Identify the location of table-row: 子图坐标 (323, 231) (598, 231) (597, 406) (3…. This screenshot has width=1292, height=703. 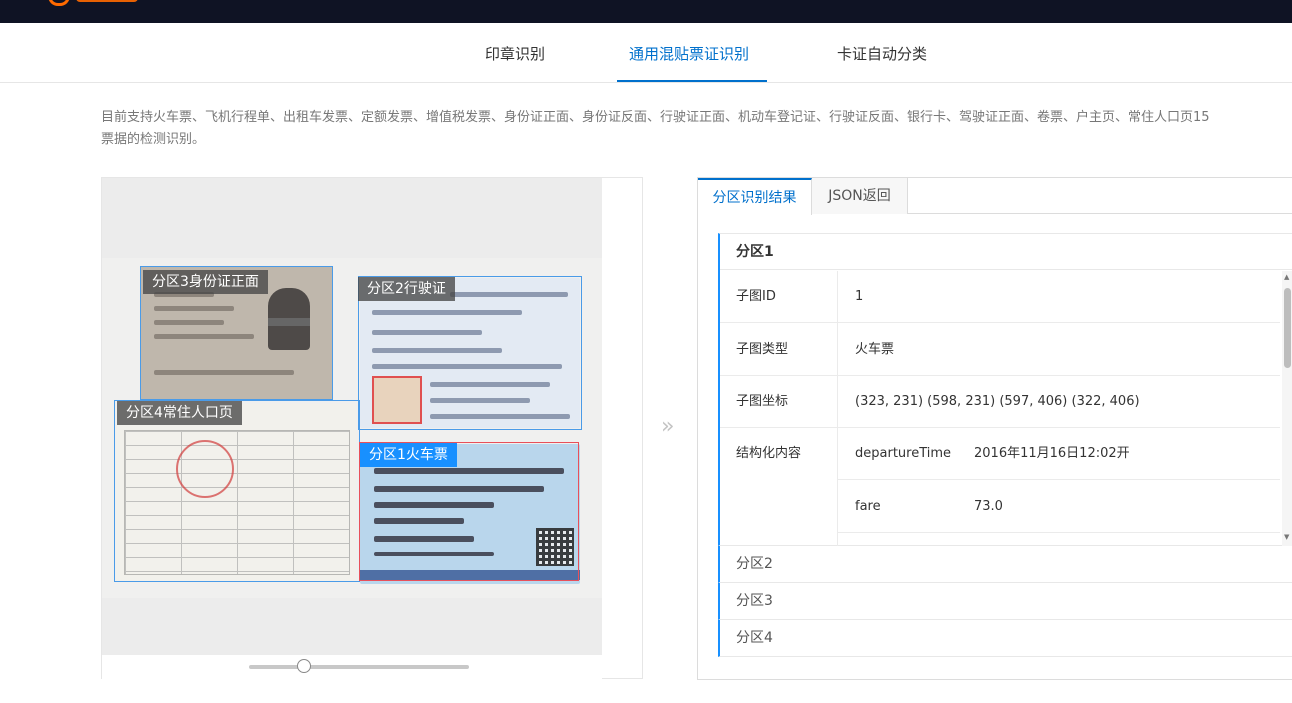
(1000, 402).